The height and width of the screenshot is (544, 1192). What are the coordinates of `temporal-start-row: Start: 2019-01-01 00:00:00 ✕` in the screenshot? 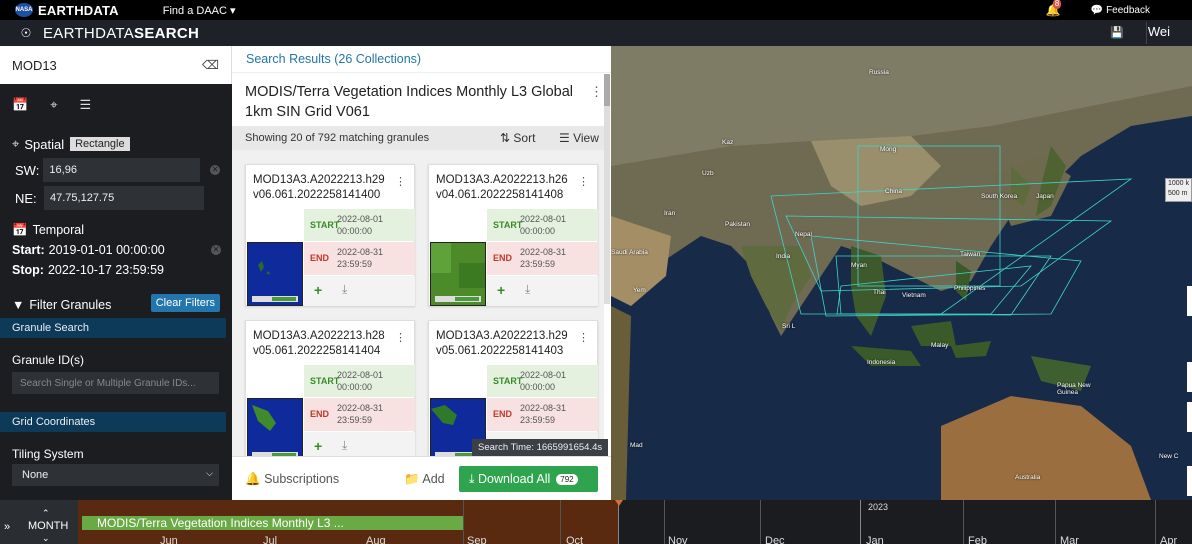 It's located at (116, 250).